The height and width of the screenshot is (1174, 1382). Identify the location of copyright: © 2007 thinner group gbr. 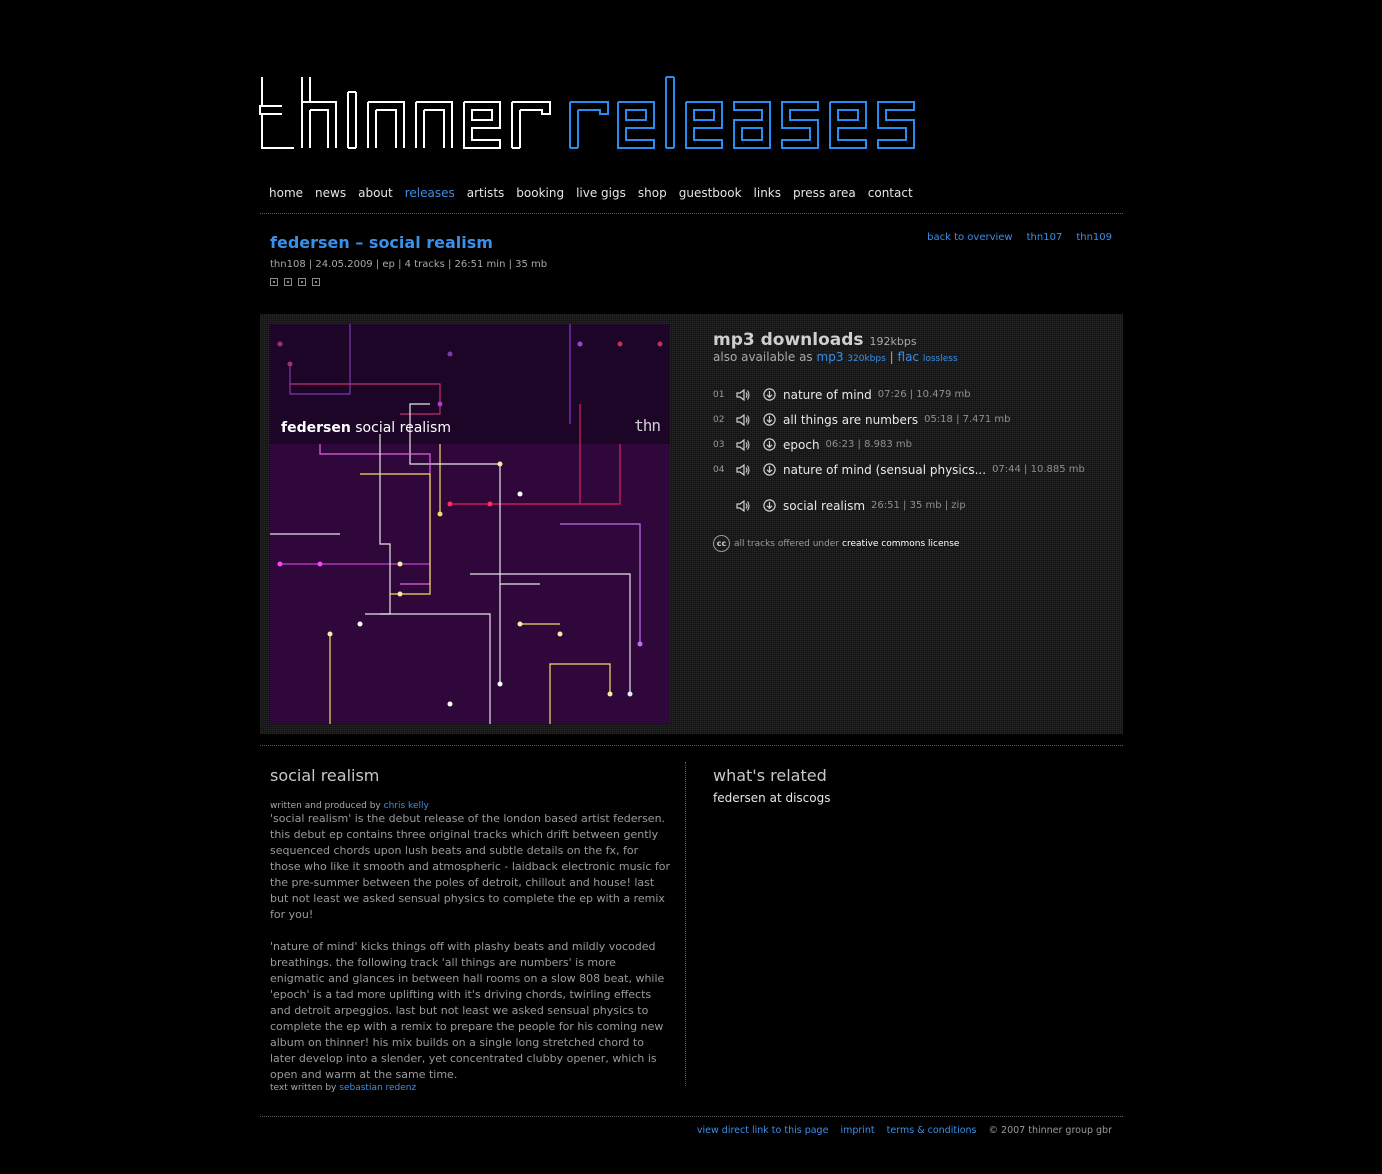
(1050, 1130).